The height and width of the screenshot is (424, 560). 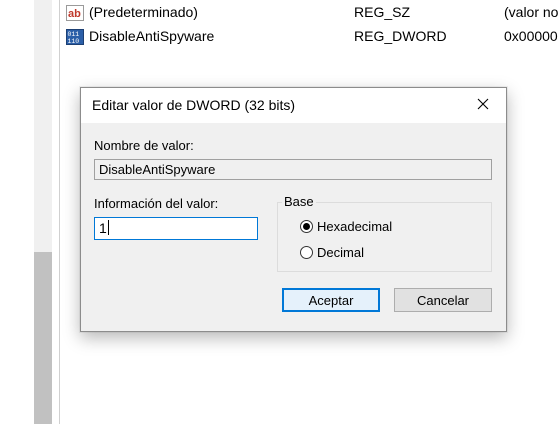 What do you see at coordinates (144, 145) in the screenshot?
I see `value-name-label: Nombre de valor:` at bounding box center [144, 145].